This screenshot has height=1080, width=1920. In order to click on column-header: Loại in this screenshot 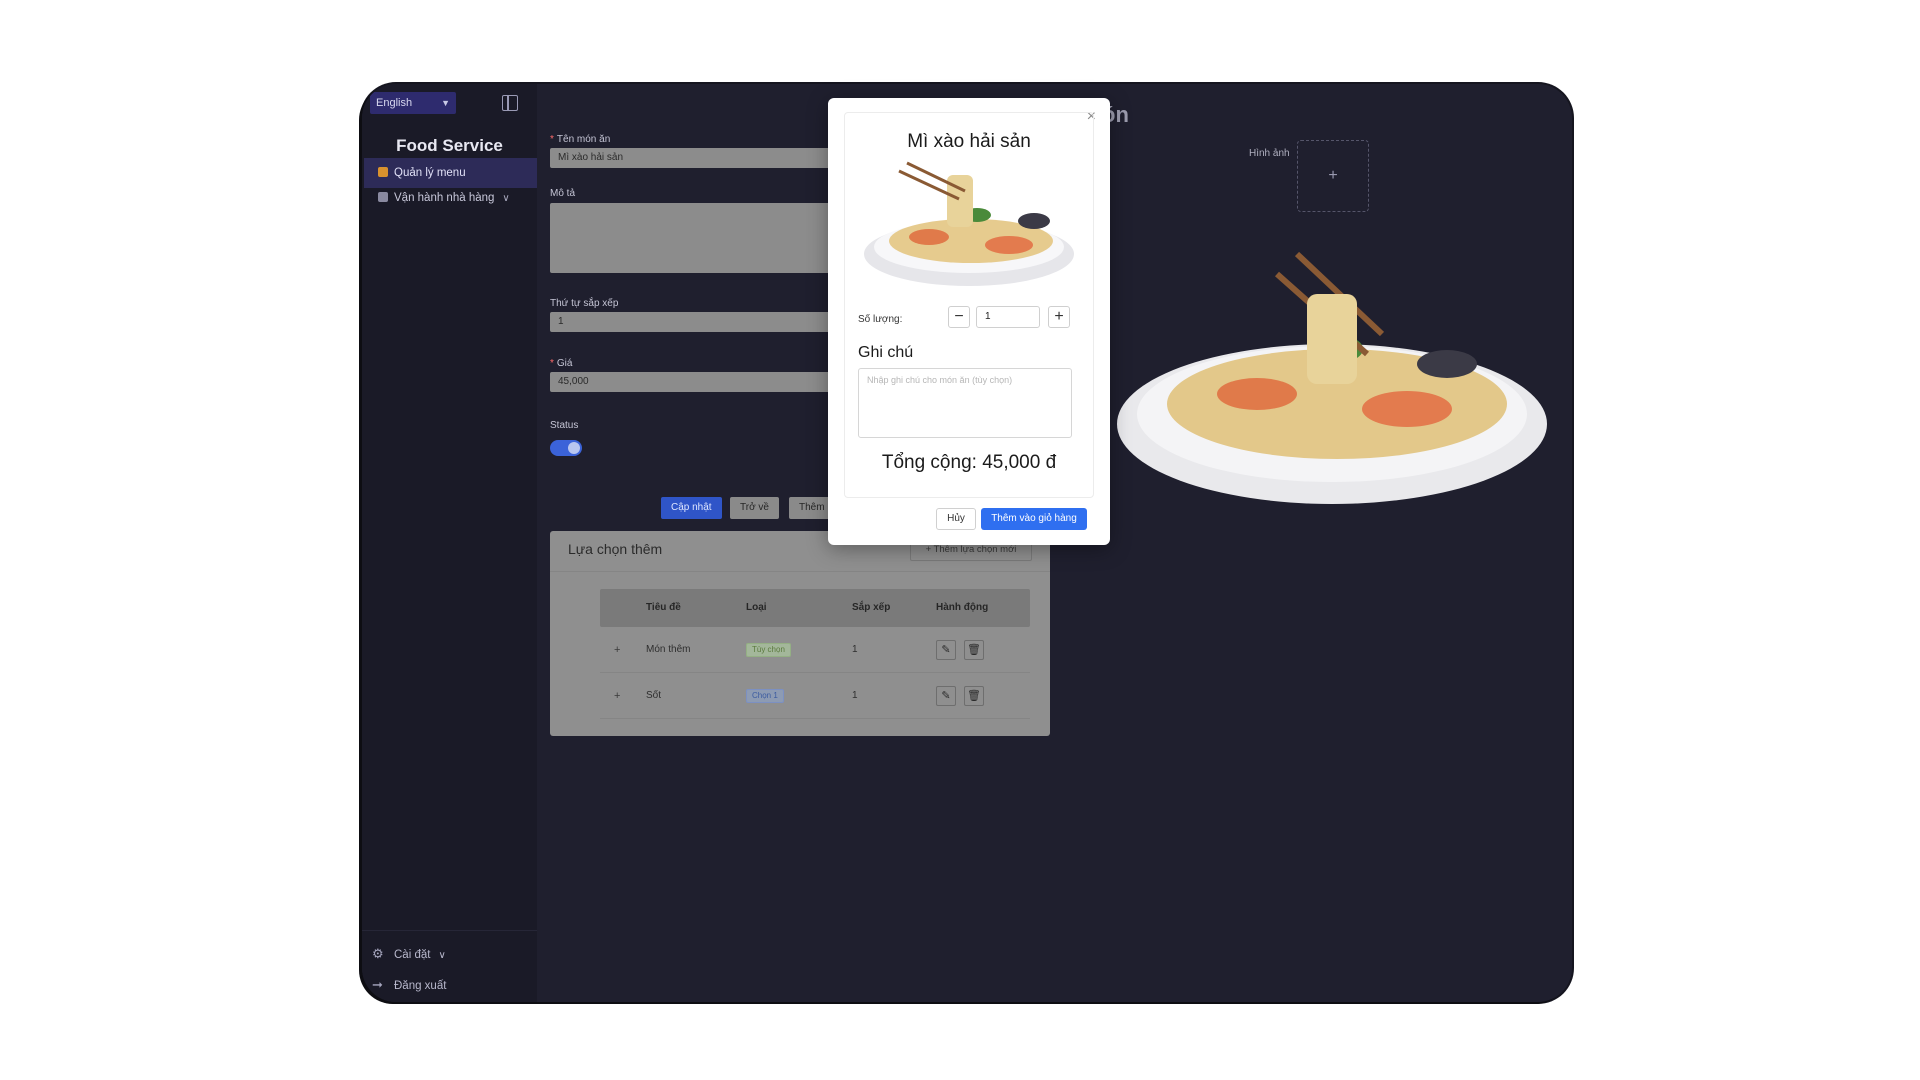, I will do `click(756, 607)`.